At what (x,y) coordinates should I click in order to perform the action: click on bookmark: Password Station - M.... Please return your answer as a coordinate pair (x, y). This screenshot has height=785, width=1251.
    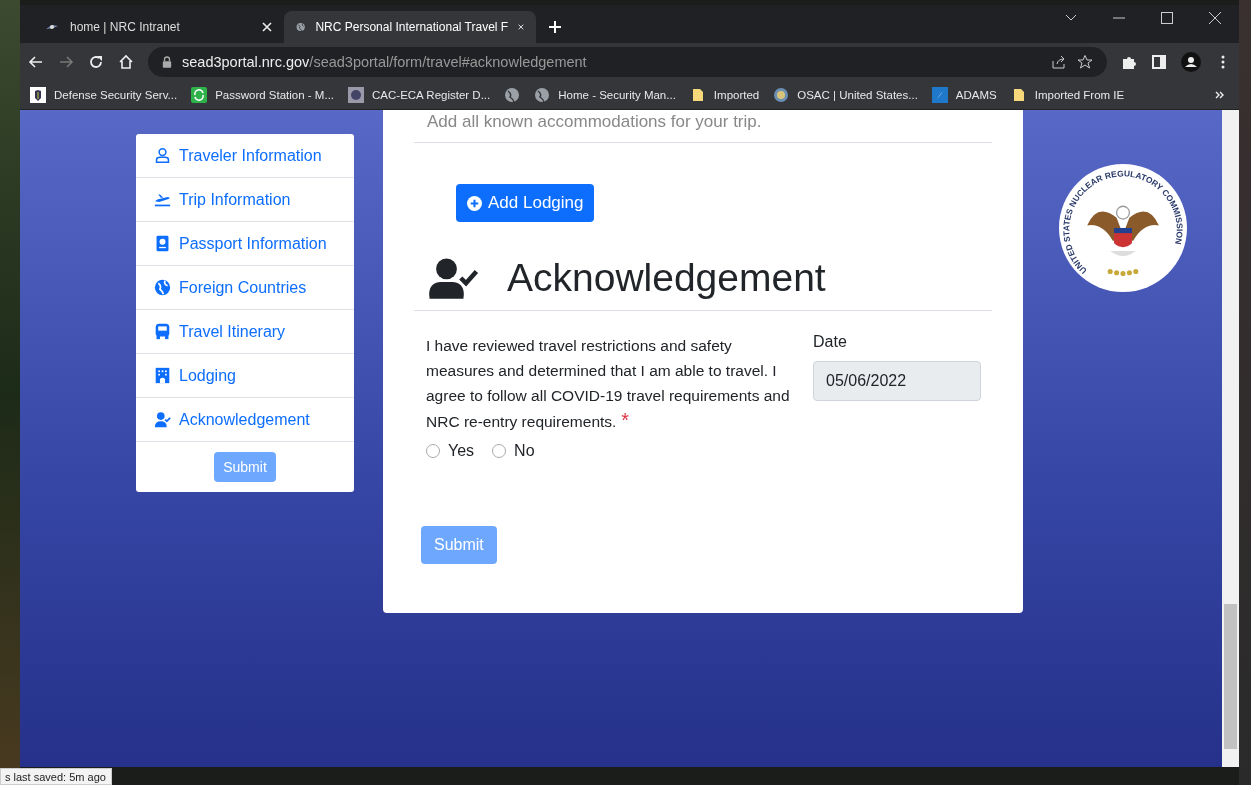
    Looking at the image, I should click on (263, 95).